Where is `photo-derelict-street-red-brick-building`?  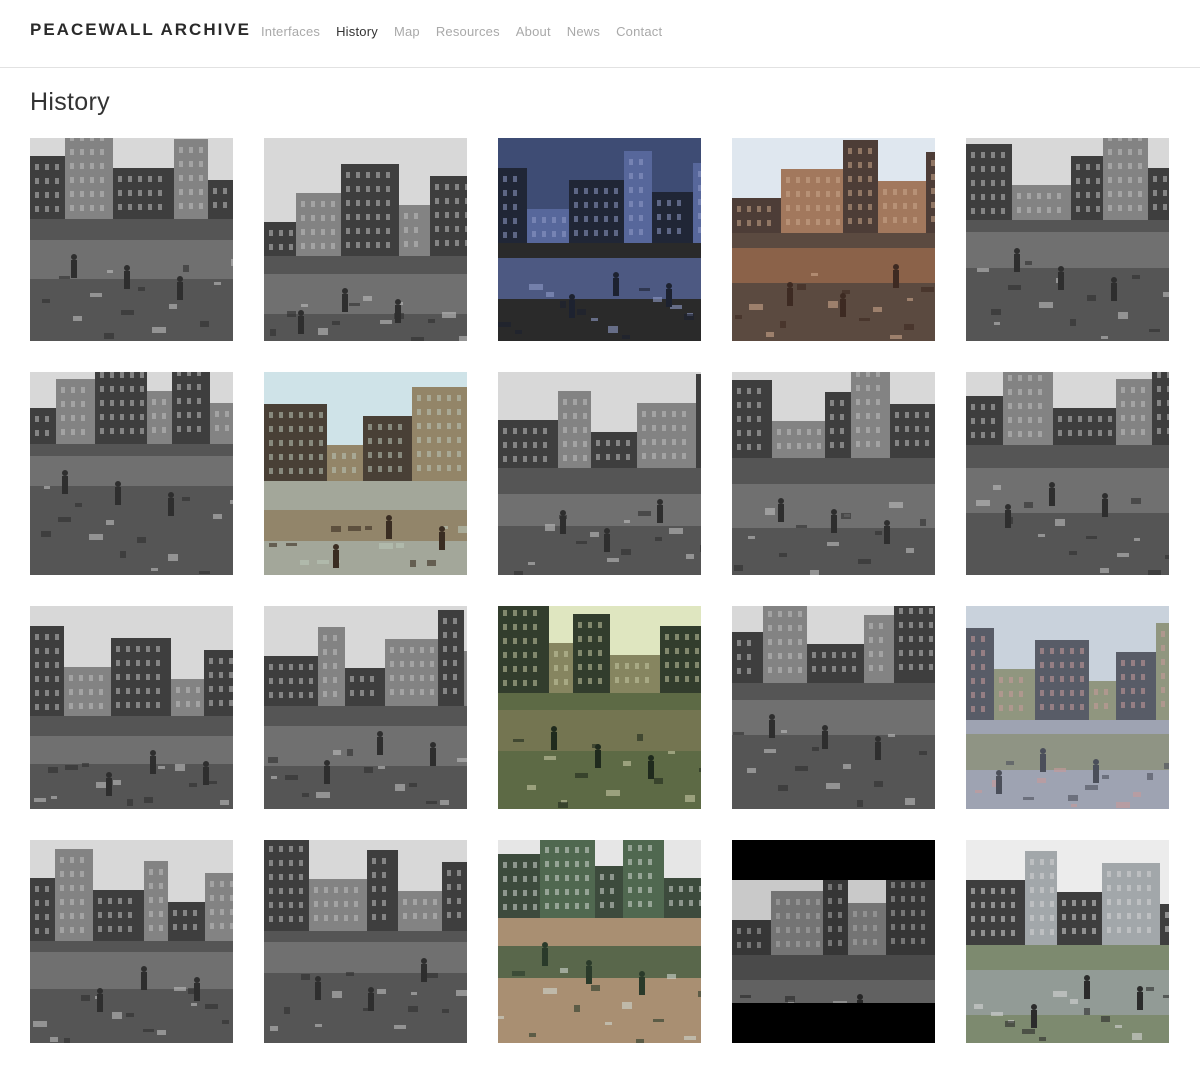 photo-derelict-street-red-brick-building is located at coordinates (833, 239).